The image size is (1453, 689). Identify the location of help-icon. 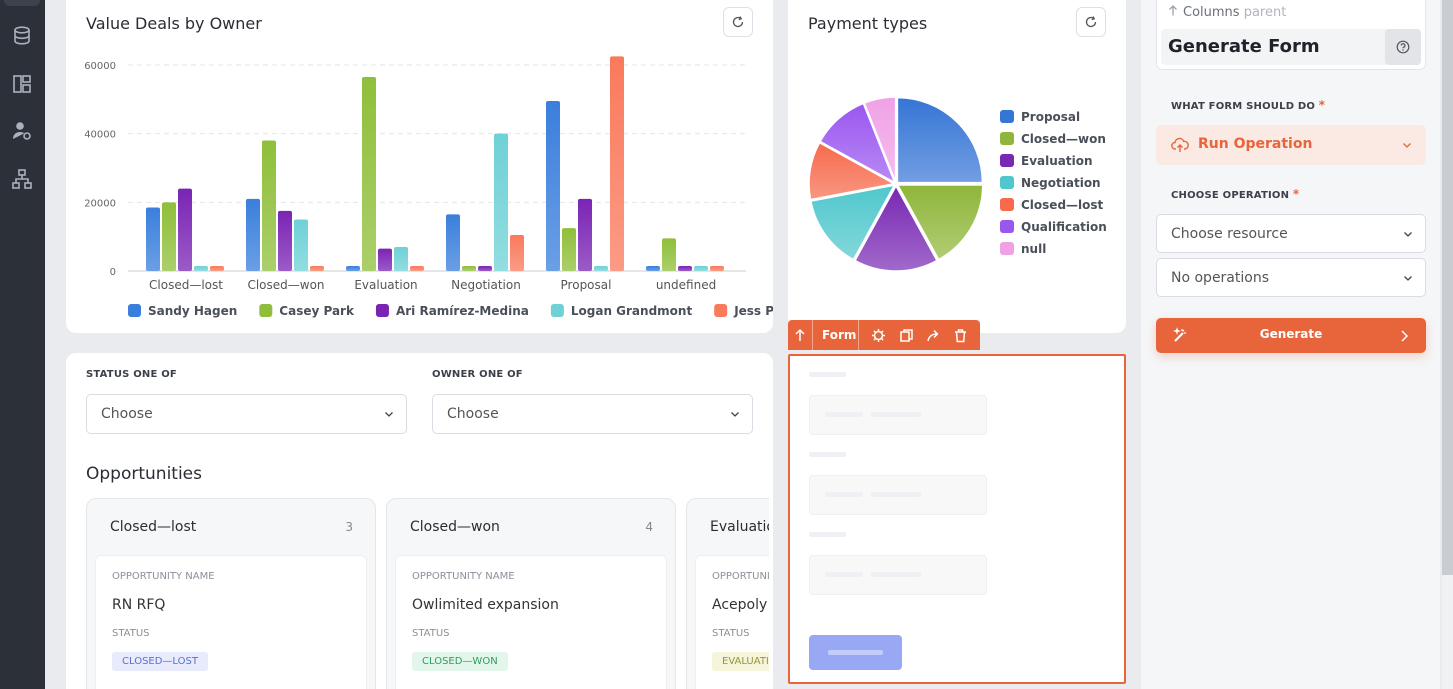
(1403, 47).